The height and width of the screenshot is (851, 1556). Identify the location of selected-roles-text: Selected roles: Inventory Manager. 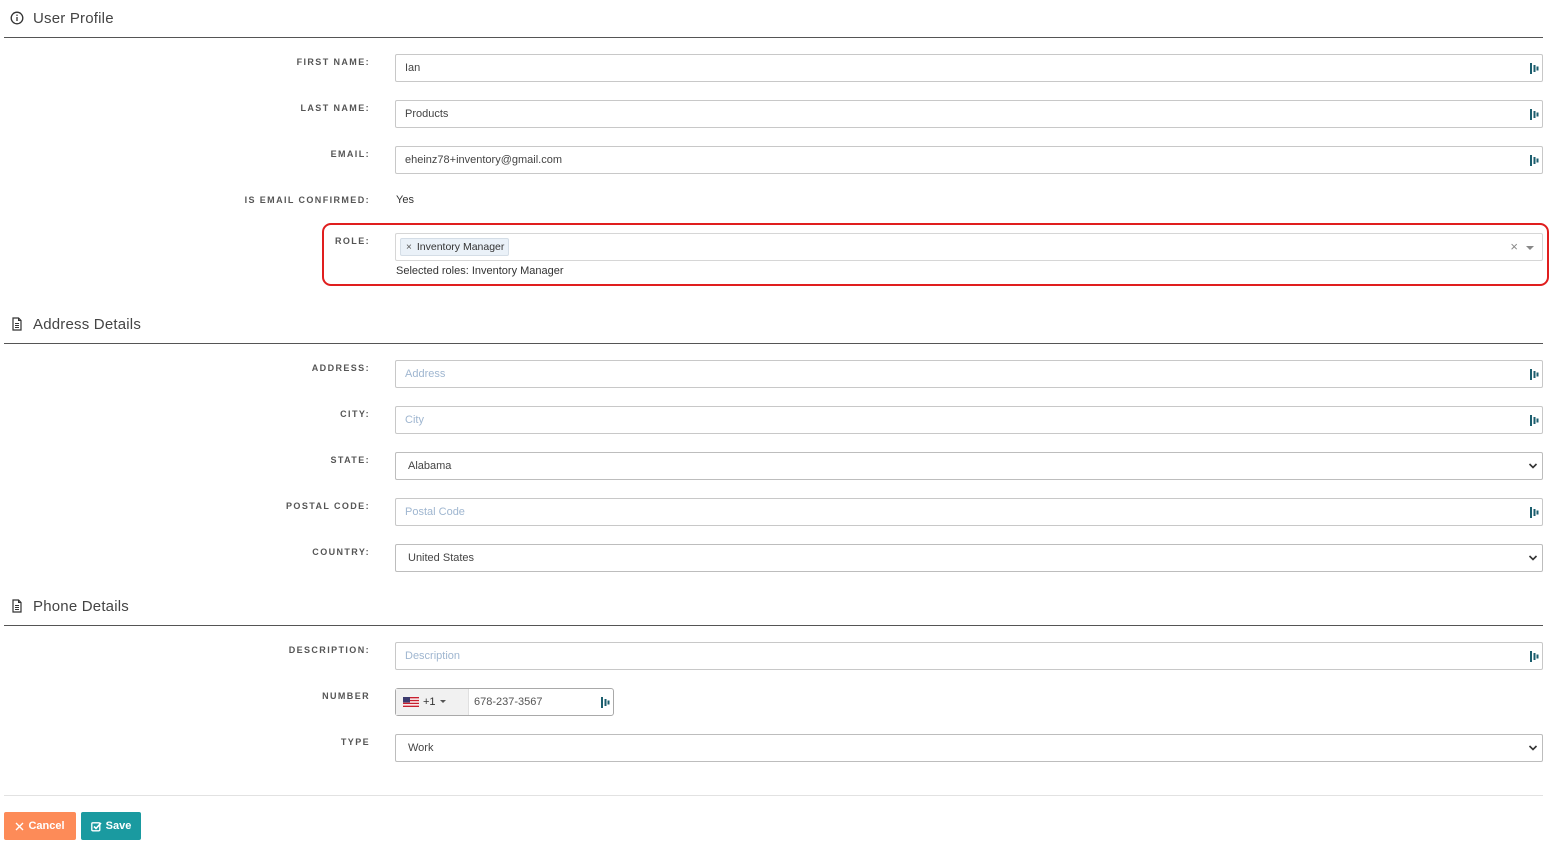
(480, 271).